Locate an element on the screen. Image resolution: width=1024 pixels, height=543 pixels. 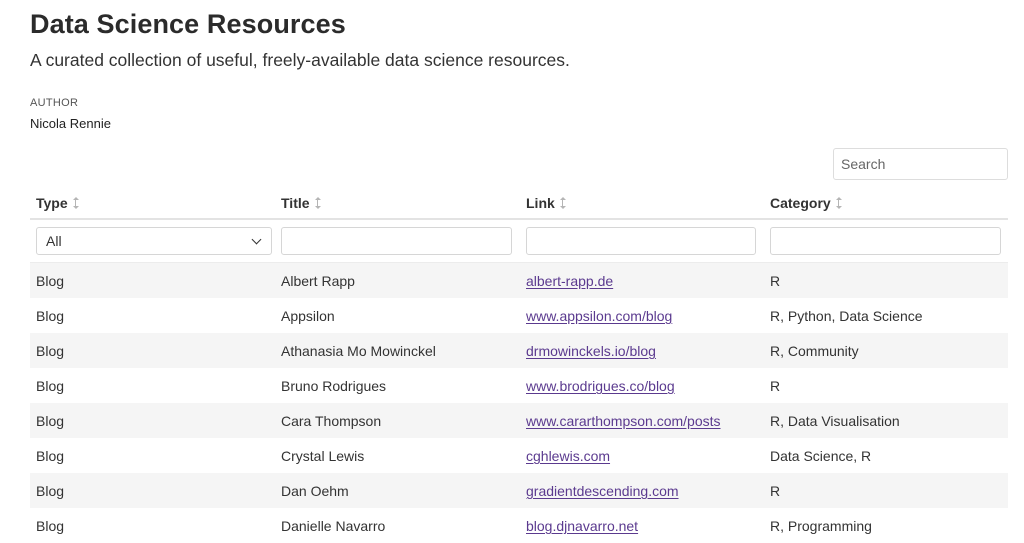
column-header-category: Category is located at coordinates (806, 203).